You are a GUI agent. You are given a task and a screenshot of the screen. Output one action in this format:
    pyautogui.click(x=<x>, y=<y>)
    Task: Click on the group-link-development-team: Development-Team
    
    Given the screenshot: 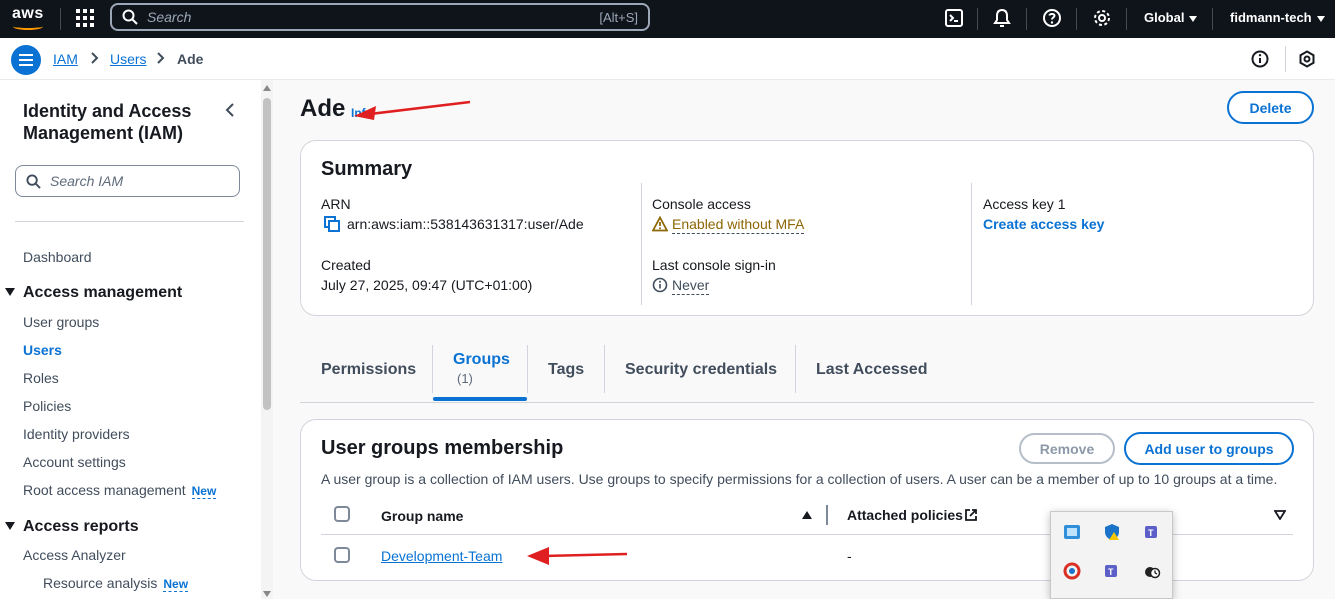 What is the action you would take?
    pyautogui.click(x=441, y=556)
    